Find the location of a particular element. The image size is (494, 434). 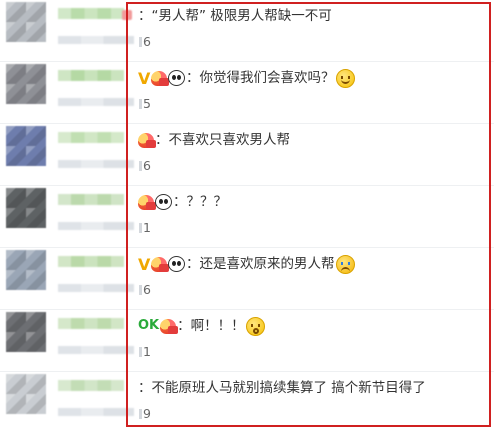

like-count: 9 is located at coordinates (145, 413).